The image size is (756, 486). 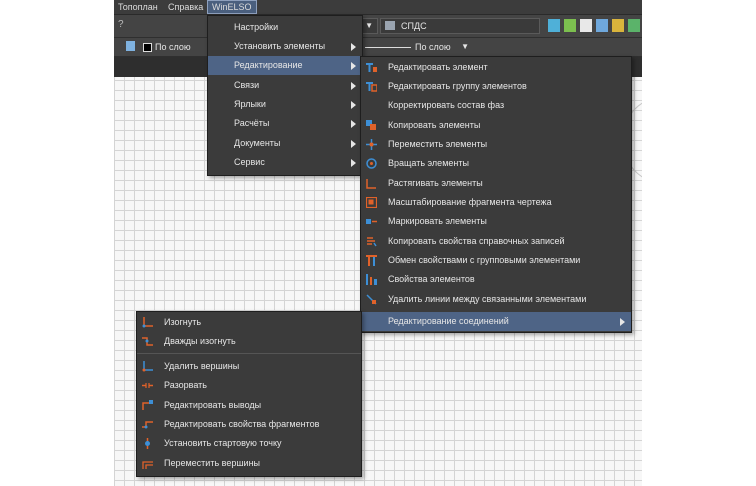 I want to click on menu-item-links: Связи, so click(x=285, y=85).